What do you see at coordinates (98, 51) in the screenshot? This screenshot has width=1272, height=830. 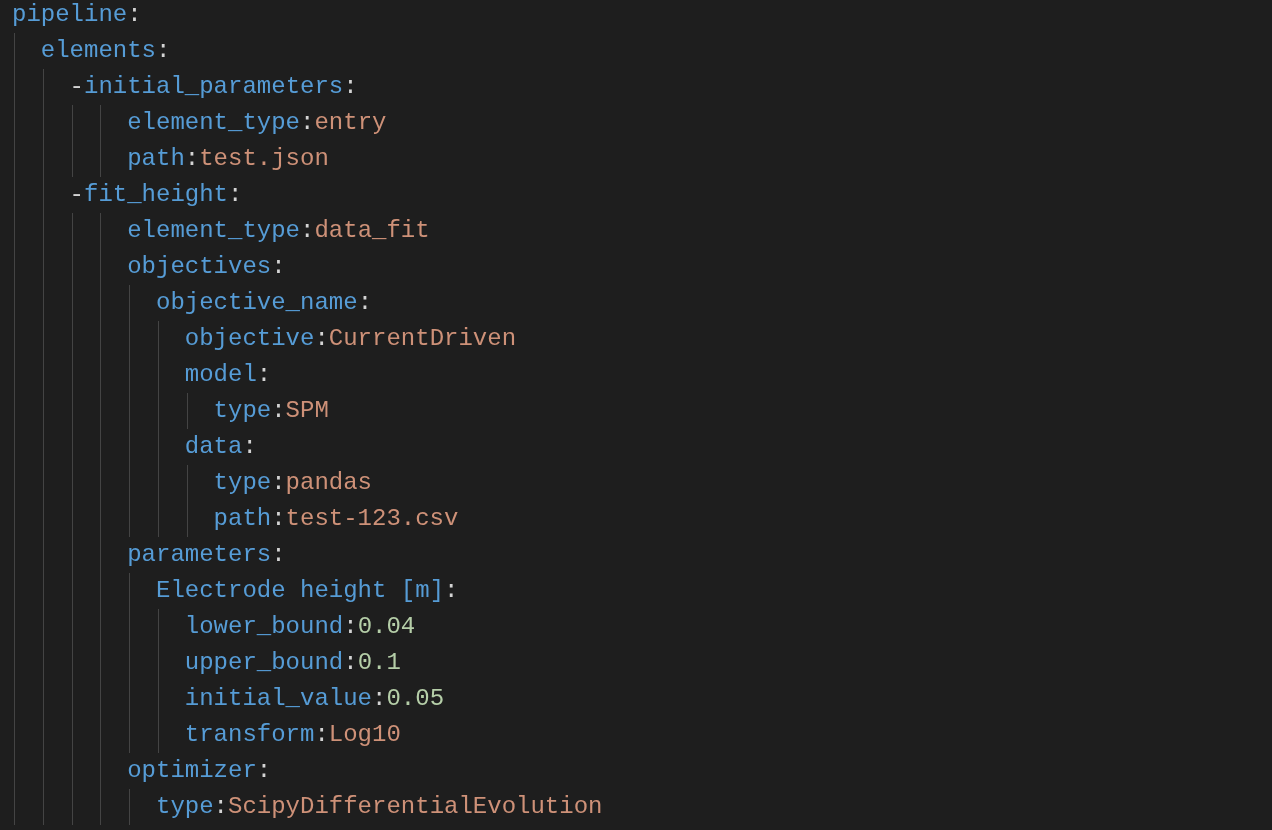 I see `yaml-key: elements` at bounding box center [98, 51].